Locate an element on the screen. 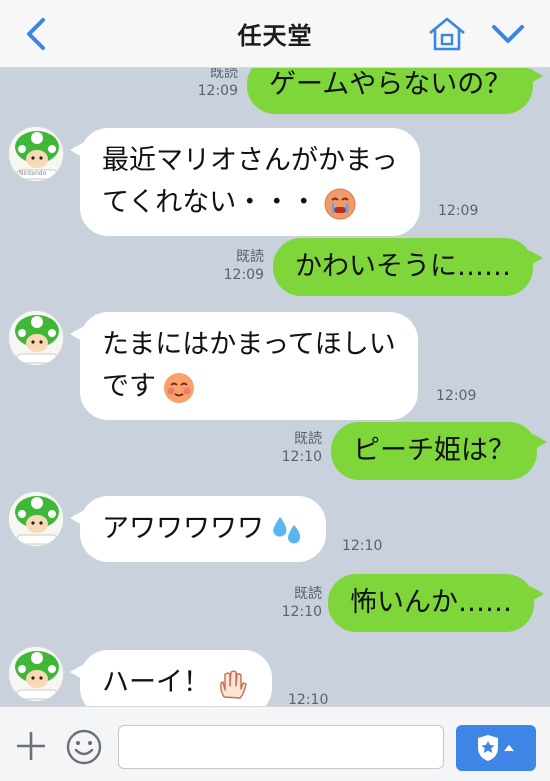 This screenshot has width=550, height=781. message-bubble-outgoing: ゲームやらないの？ is located at coordinates (395, 91).